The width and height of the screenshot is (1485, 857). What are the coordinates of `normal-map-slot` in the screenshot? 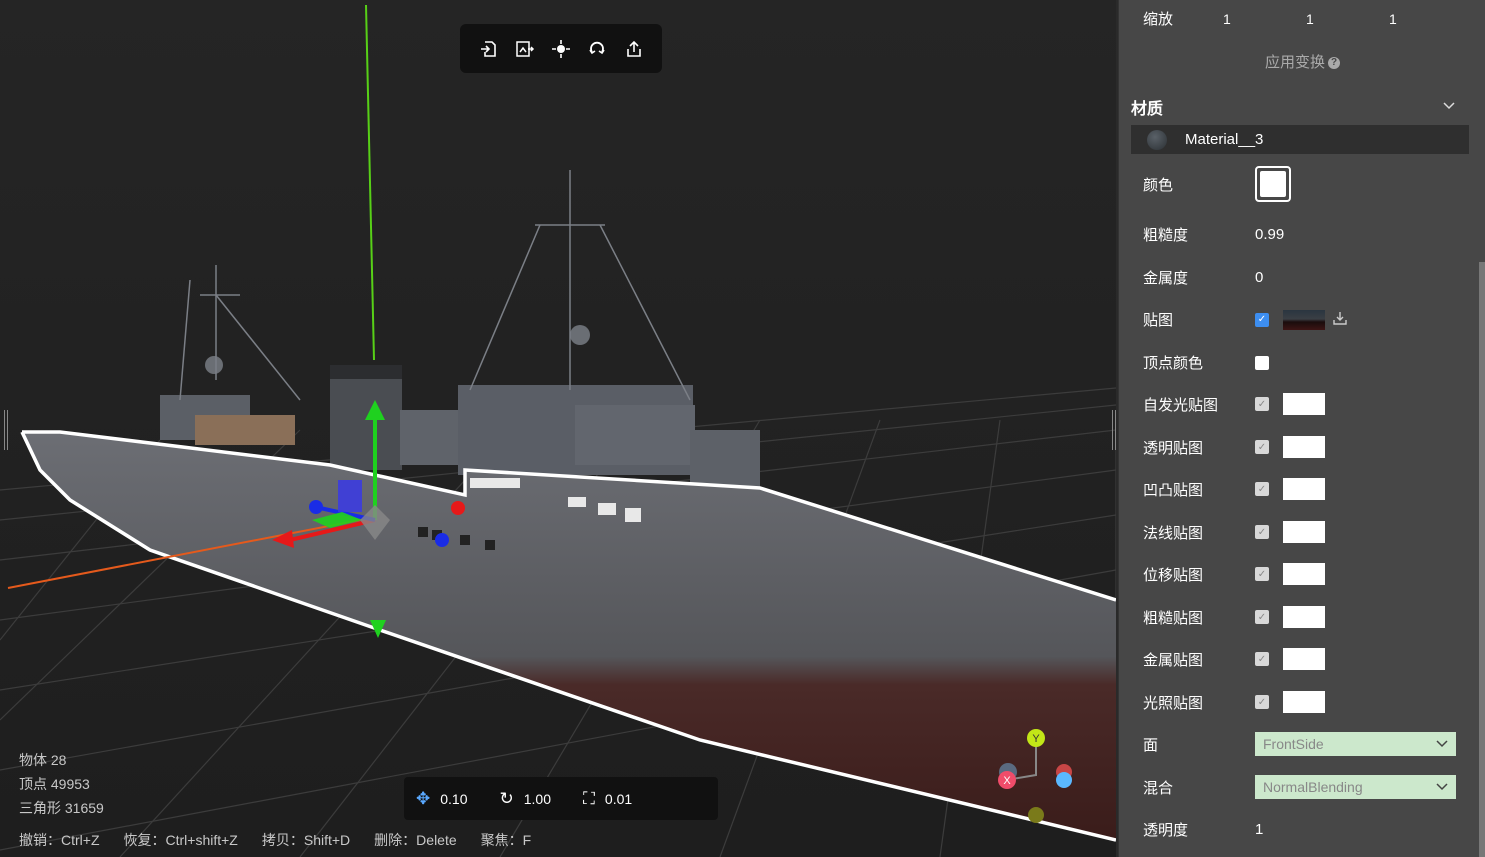 It's located at (1304, 532).